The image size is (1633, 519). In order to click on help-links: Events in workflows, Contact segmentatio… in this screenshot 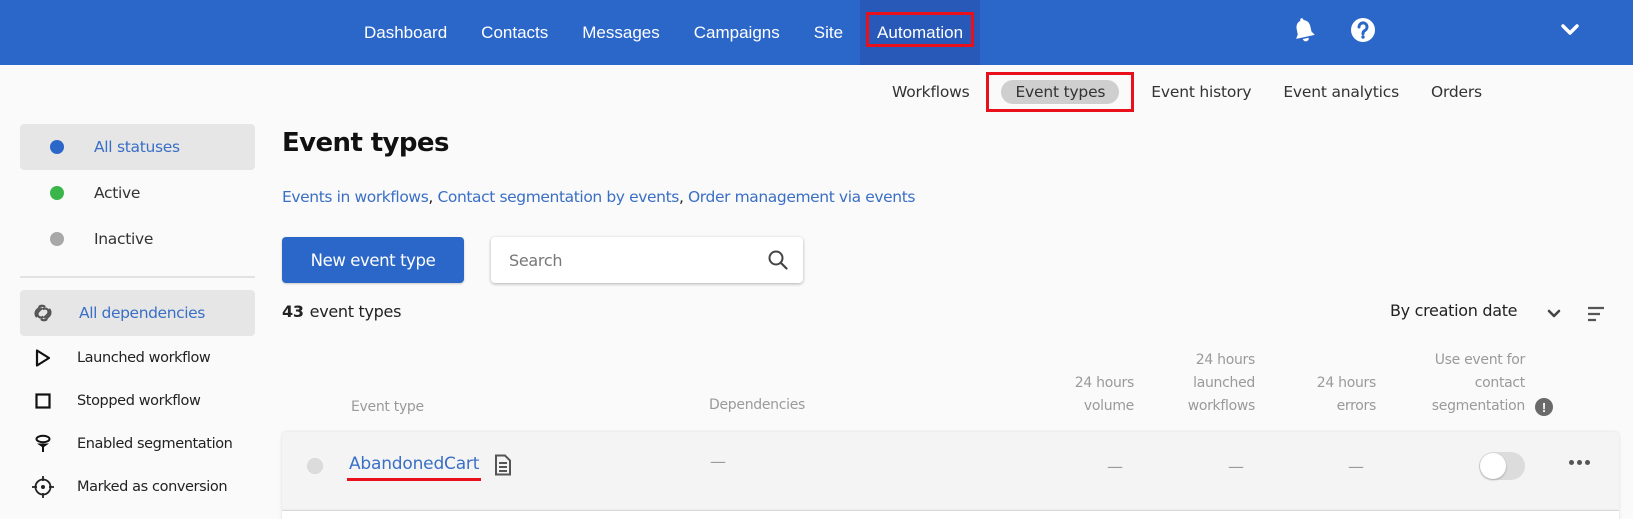, I will do `click(598, 197)`.